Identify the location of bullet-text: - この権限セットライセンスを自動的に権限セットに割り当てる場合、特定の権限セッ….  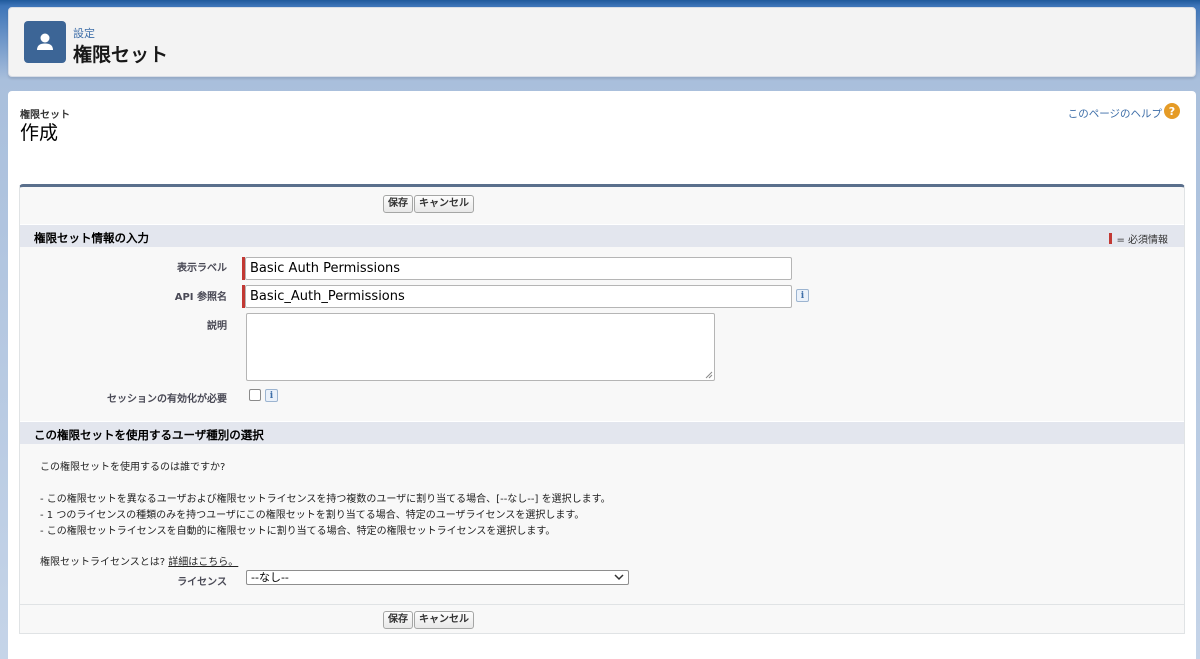
(298, 531).